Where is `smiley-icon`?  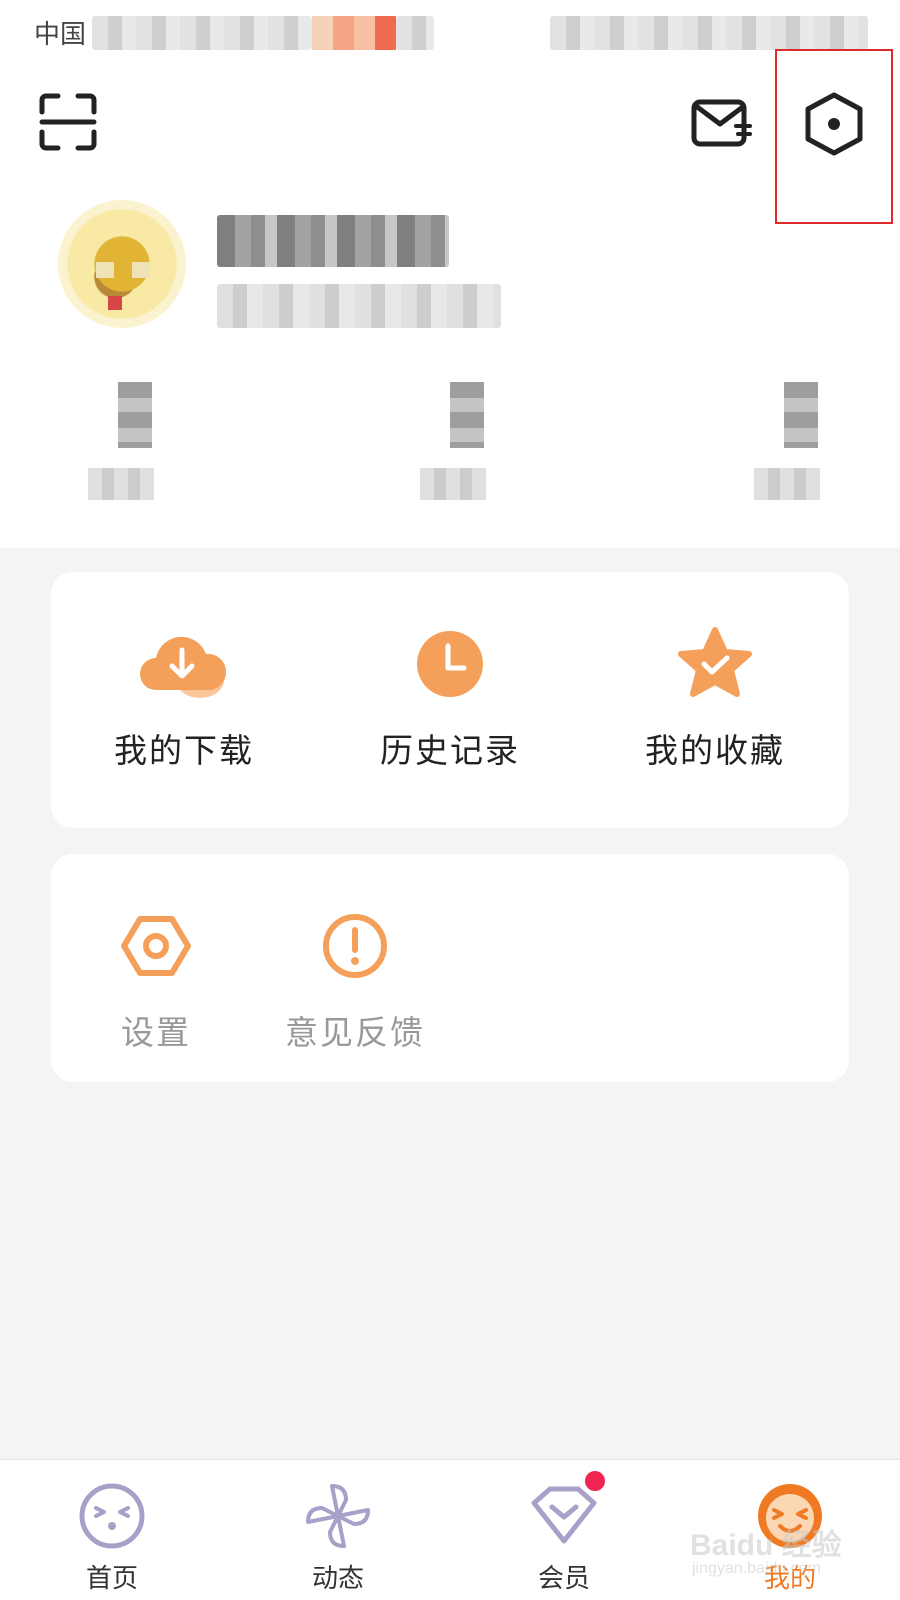
smiley-icon is located at coordinates (790, 1516).